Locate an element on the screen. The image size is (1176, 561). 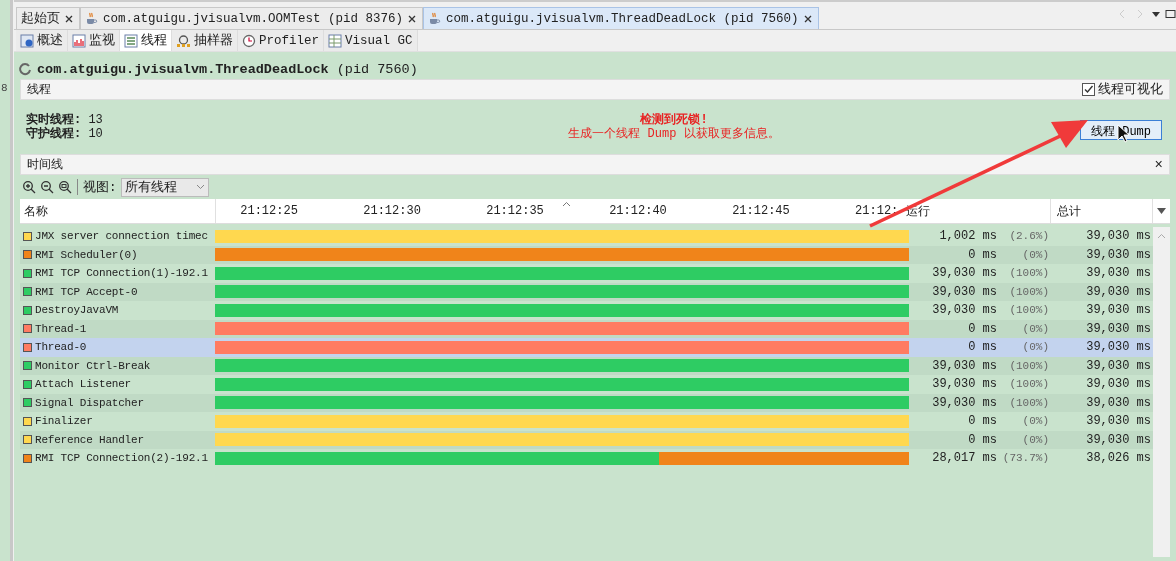
section-title: 时间线 is located at coordinates (45, 165).